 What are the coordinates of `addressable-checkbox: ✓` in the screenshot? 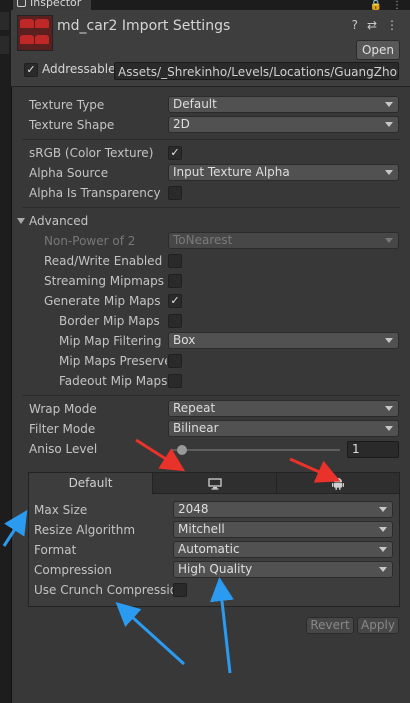 It's located at (31, 70).